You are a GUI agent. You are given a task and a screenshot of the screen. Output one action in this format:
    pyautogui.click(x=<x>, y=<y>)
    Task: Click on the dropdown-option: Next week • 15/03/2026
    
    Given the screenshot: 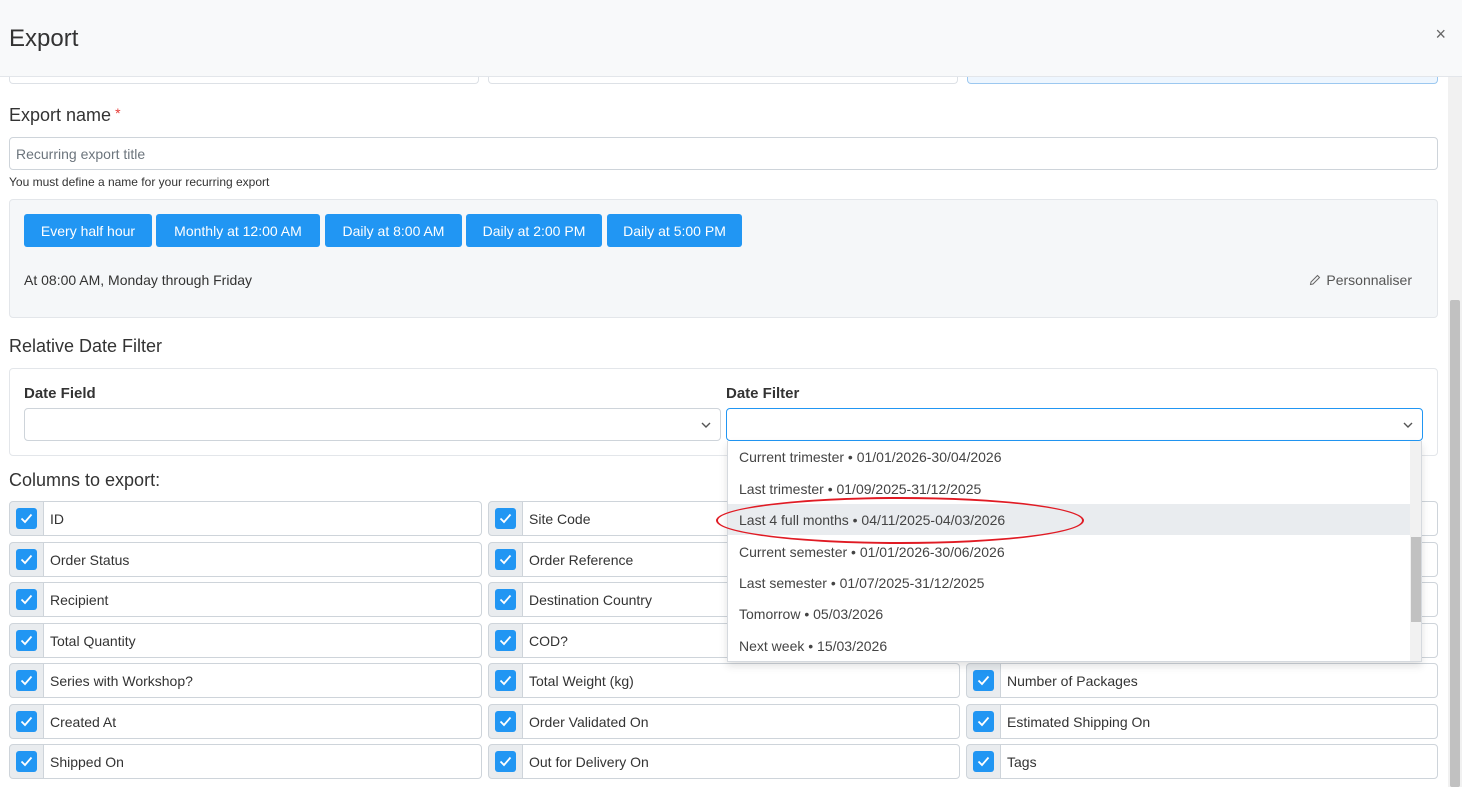 What is the action you would take?
    pyautogui.click(x=1069, y=645)
    